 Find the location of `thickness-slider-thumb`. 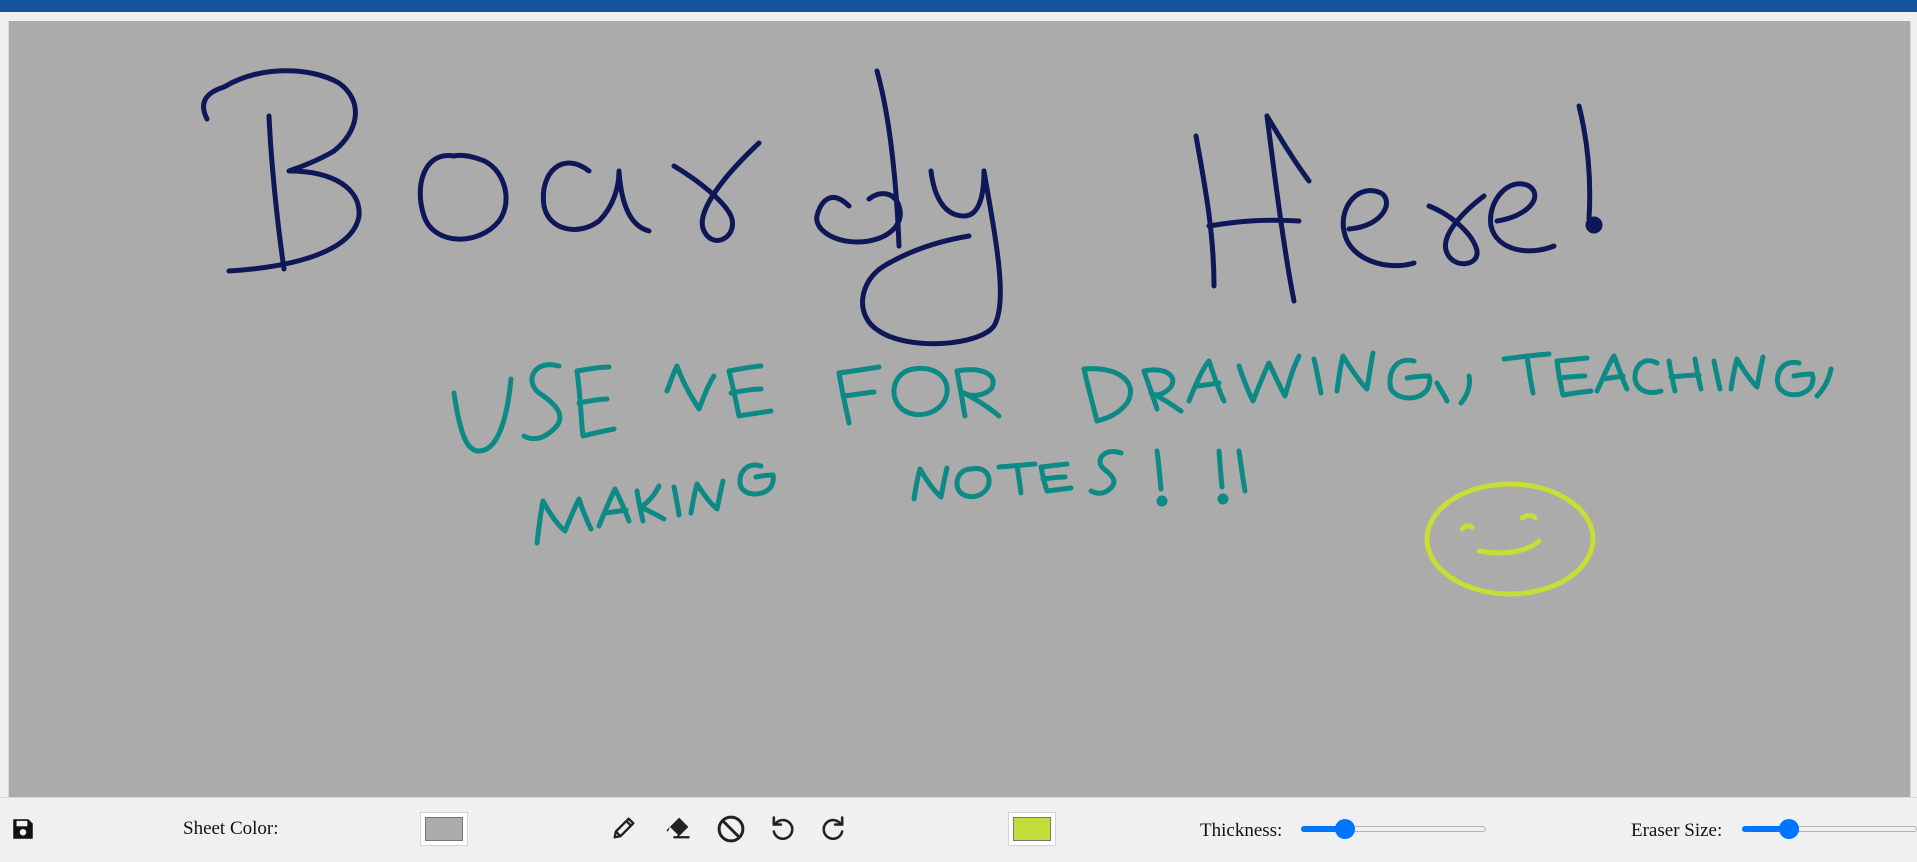

thickness-slider-thumb is located at coordinates (1345, 829).